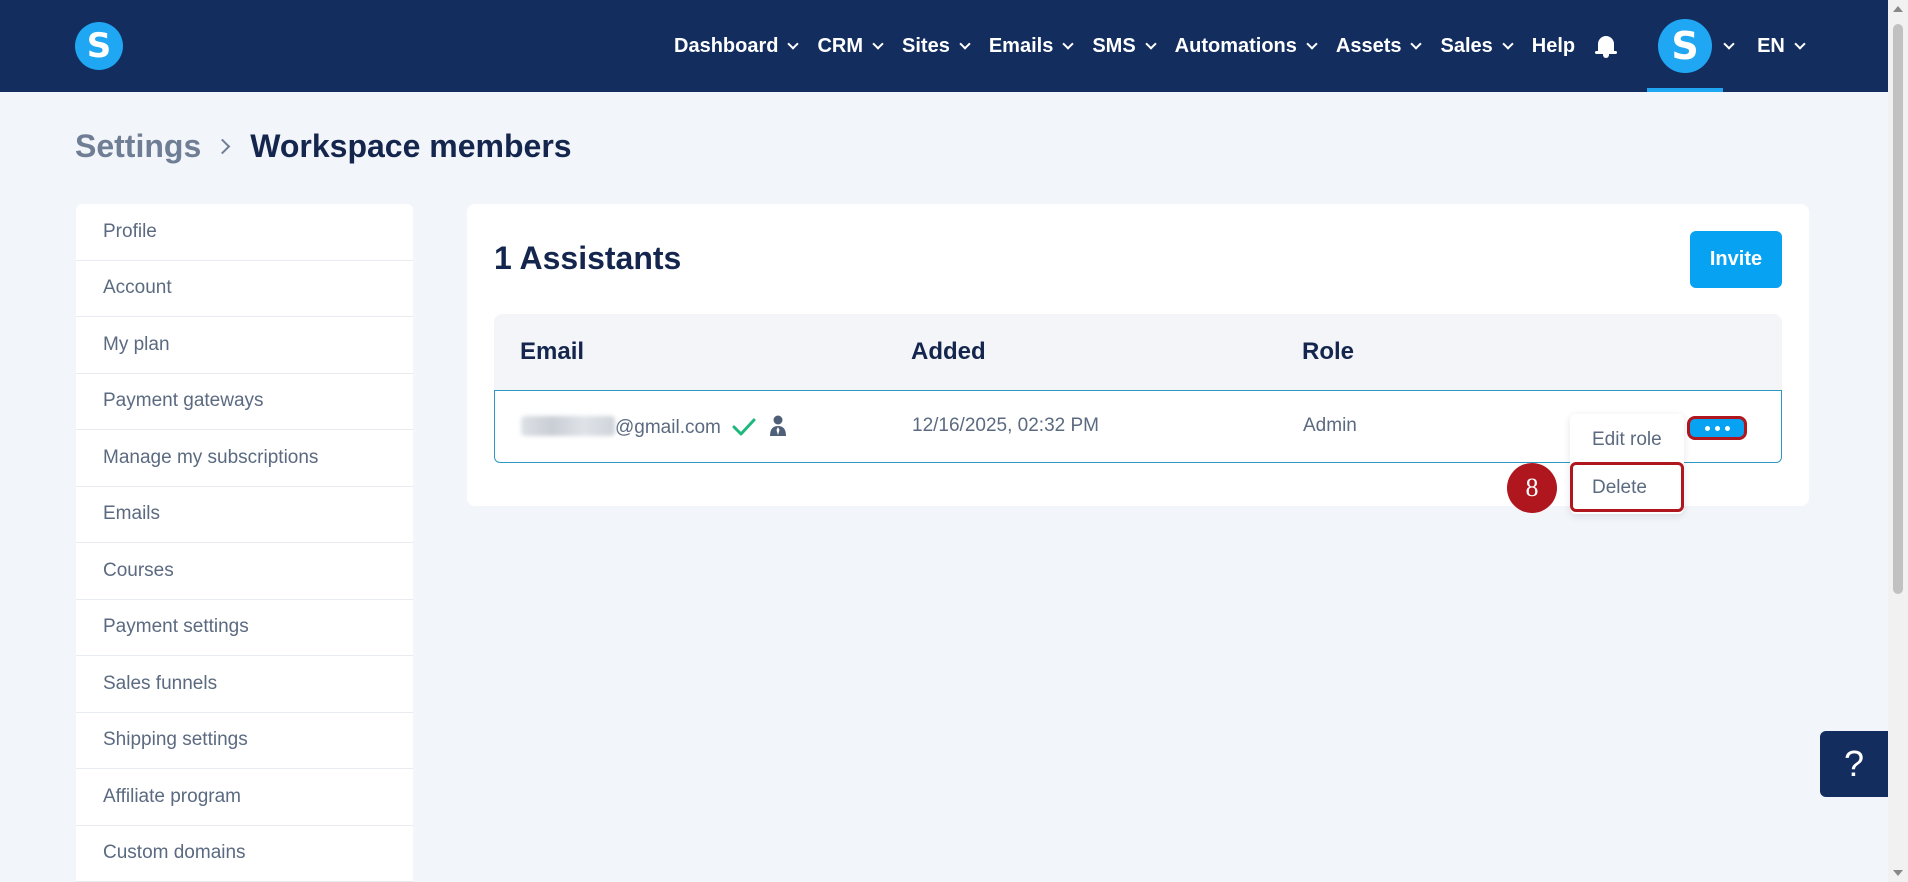 The image size is (1908, 882). What do you see at coordinates (244, 345) in the screenshot?
I see `sidebar-item-my-plan: My plan` at bounding box center [244, 345].